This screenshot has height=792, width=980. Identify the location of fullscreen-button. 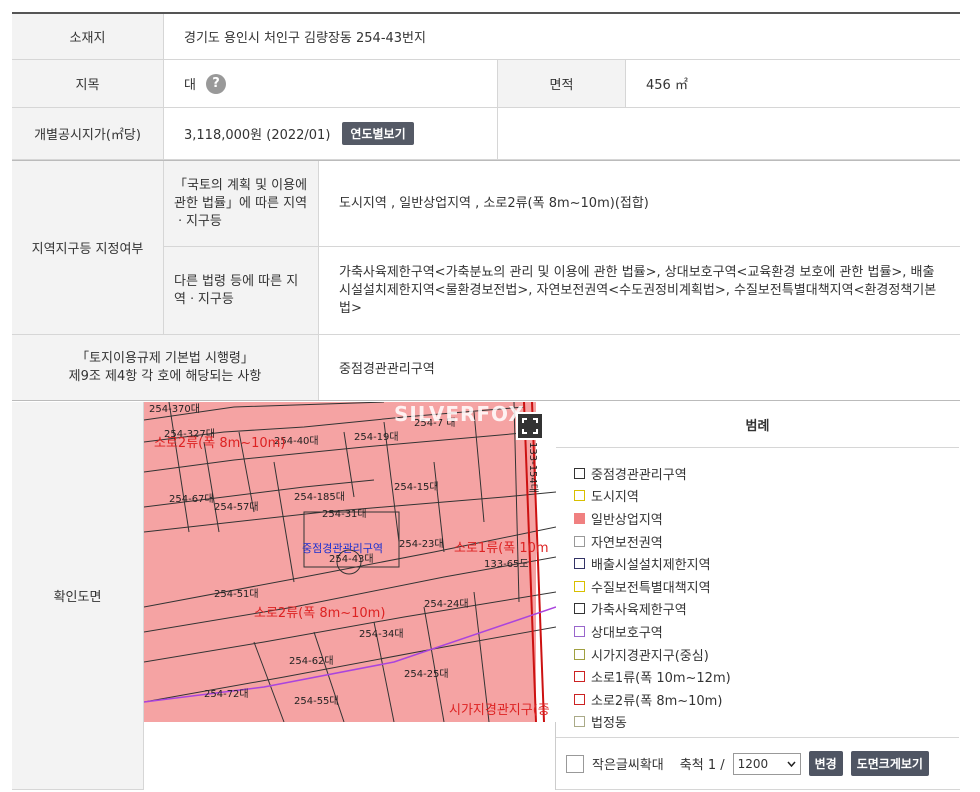
(530, 426).